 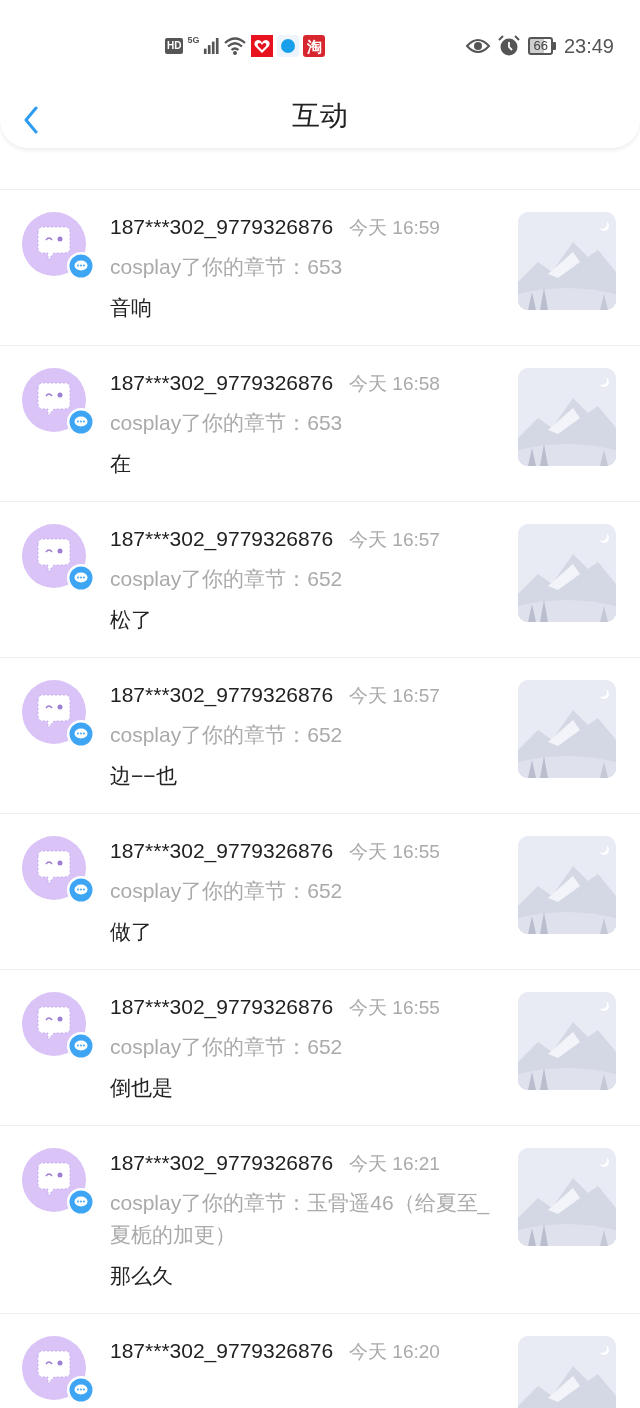 I want to click on alarm-icon, so click(x=509, y=46).